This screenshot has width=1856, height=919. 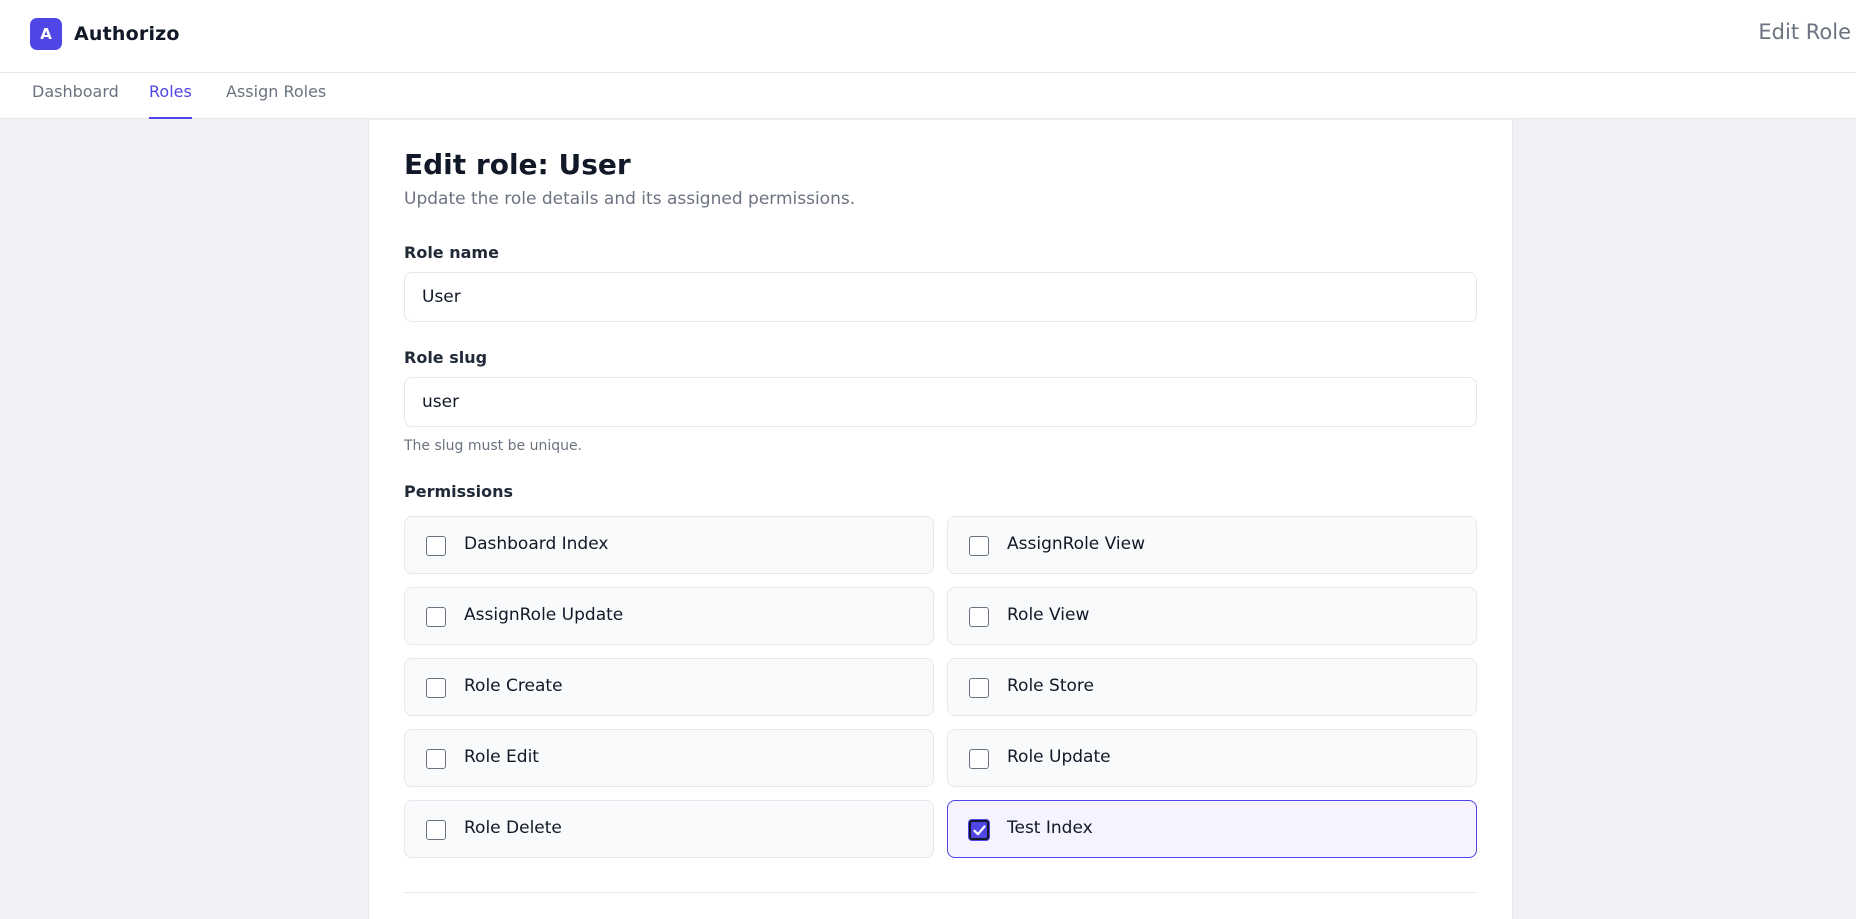 I want to click on checkbox-checked, so click(x=979, y=830).